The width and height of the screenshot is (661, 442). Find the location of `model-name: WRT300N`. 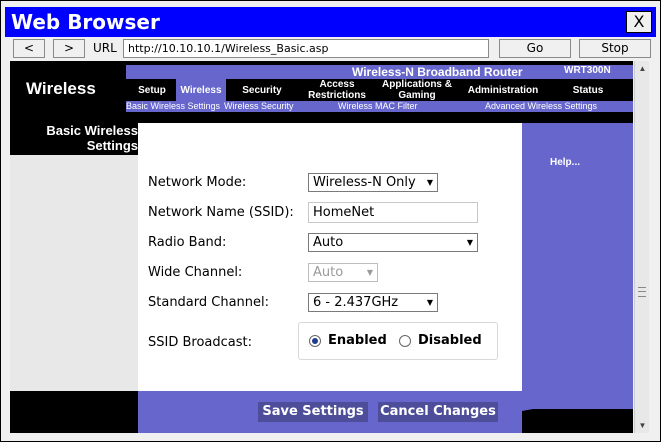

model-name: WRT300N is located at coordinates (587, 70).